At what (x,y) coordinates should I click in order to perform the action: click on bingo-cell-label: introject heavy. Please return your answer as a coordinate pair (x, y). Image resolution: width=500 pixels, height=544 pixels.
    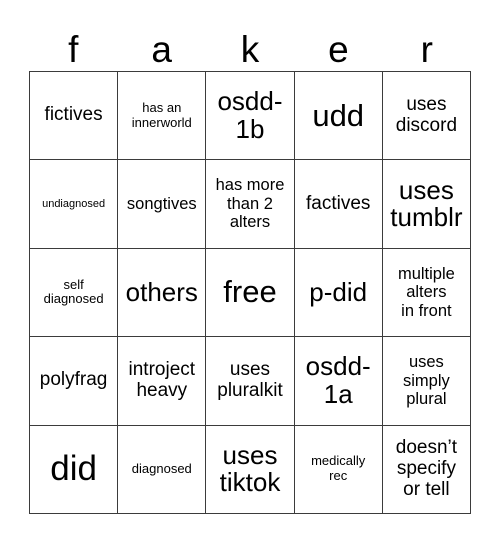
    Looking at the image, I should click on (162, 380).